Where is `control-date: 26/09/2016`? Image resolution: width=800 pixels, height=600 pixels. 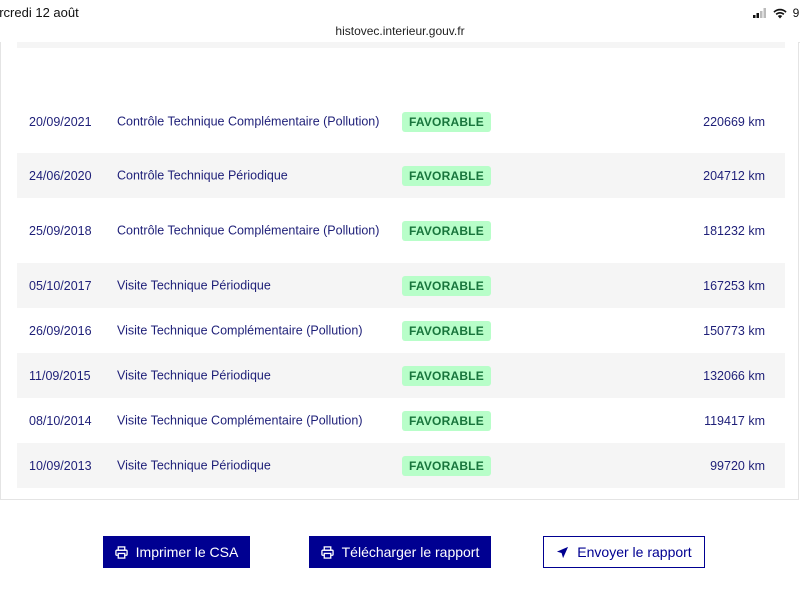 control-date: 26/09/2016 is located at coordinates (60, 330).